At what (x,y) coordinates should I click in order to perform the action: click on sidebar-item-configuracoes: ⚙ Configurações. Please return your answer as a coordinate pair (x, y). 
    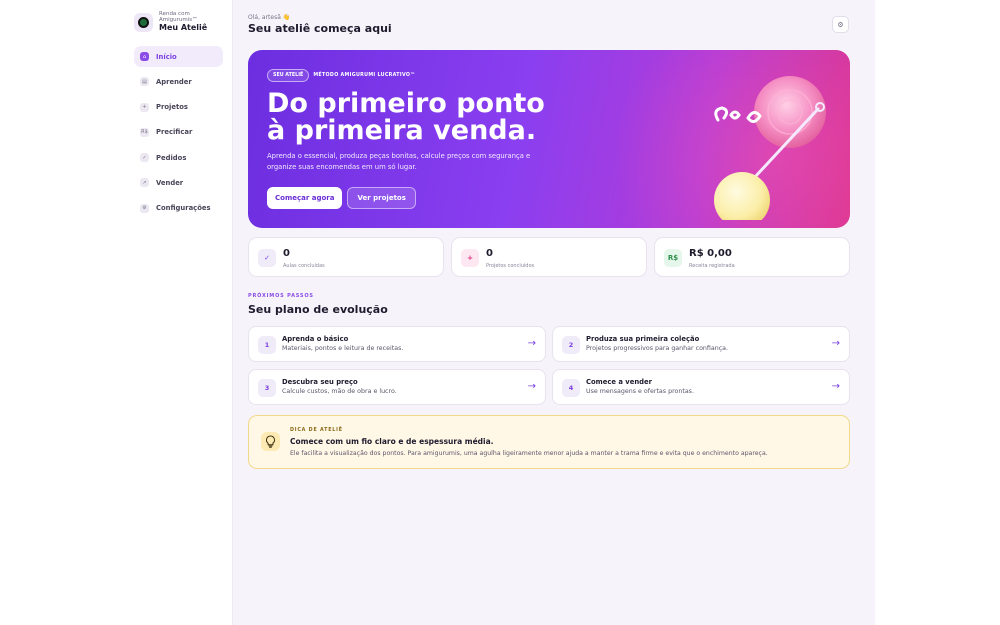
    Looking at the image, I should click on (178, 208).